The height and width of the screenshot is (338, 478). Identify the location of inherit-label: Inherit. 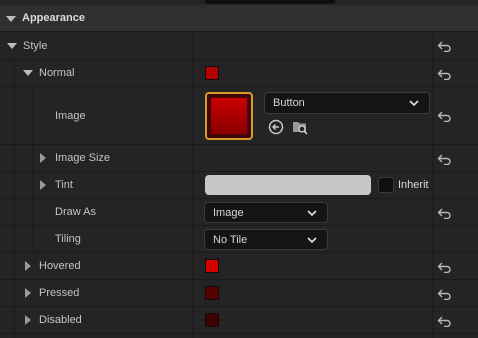
(413, 185).